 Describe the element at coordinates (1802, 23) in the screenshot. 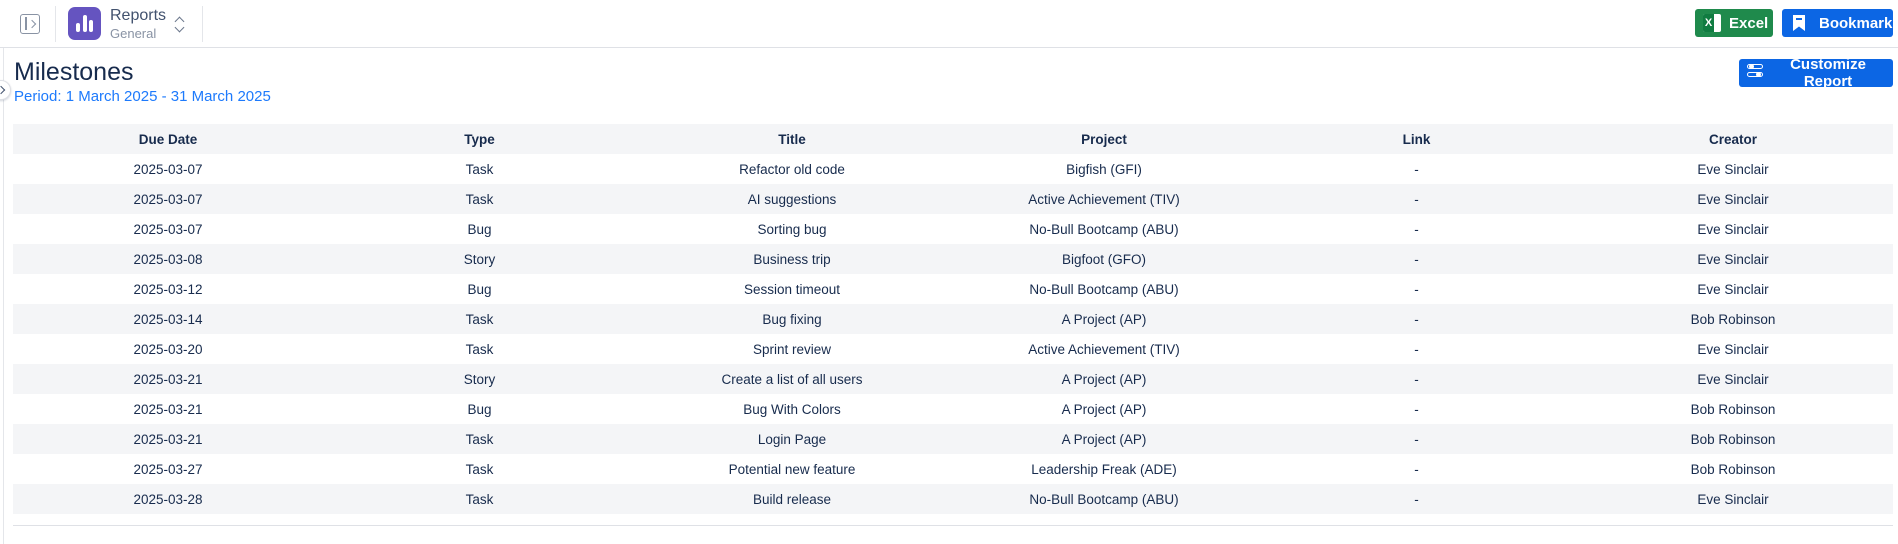

I see `bookmark-icon` at that location.